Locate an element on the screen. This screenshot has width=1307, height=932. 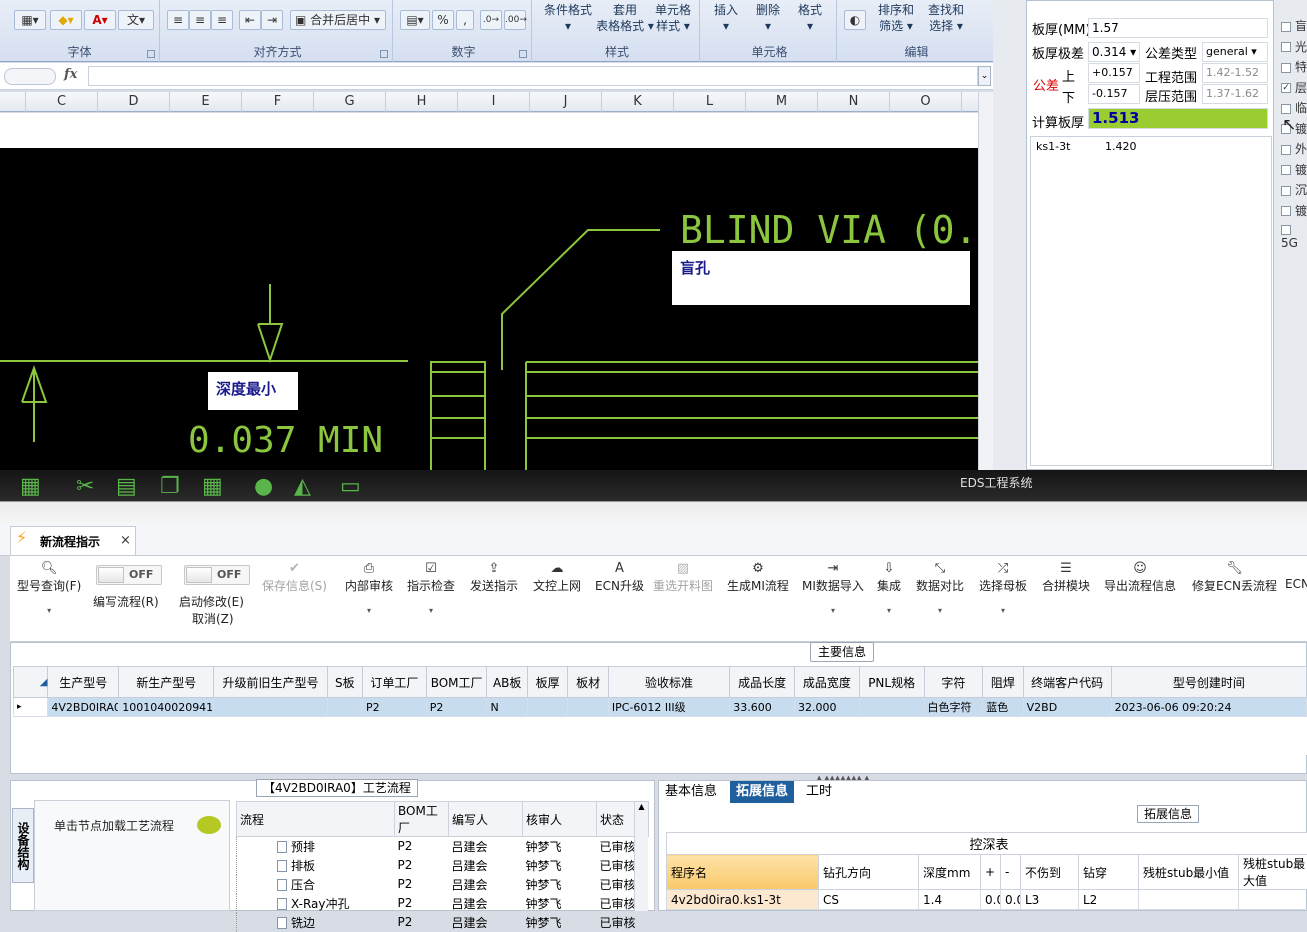
internal-review-button: ⎙内部审核▾ is located at coordinates (369, 587).